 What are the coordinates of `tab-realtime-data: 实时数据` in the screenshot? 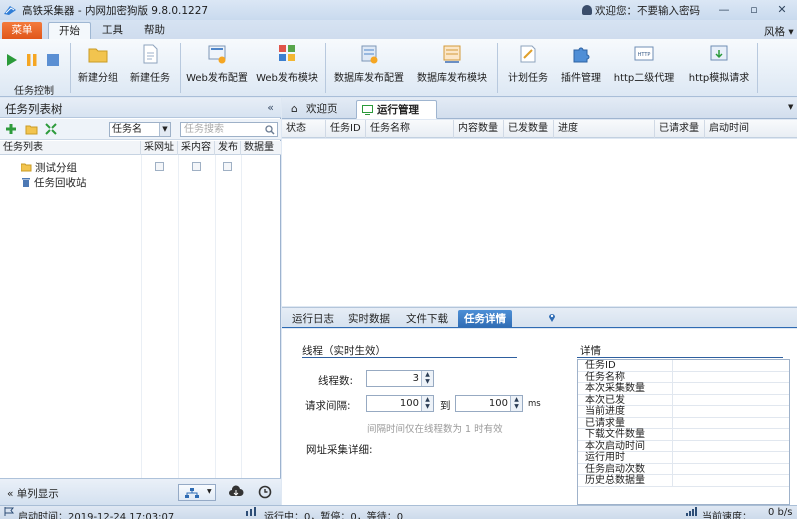 It's located at (369, 319).